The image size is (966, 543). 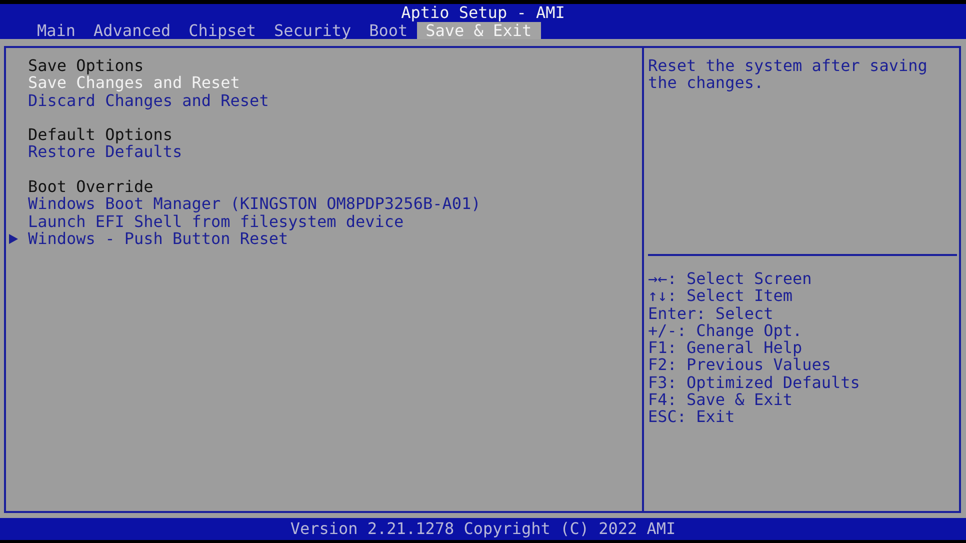 What do you see at coordinates (726, 331) in the screenshot?
I see `key-hint: +/-: Change Opt.` at bounding box center [726, 331].